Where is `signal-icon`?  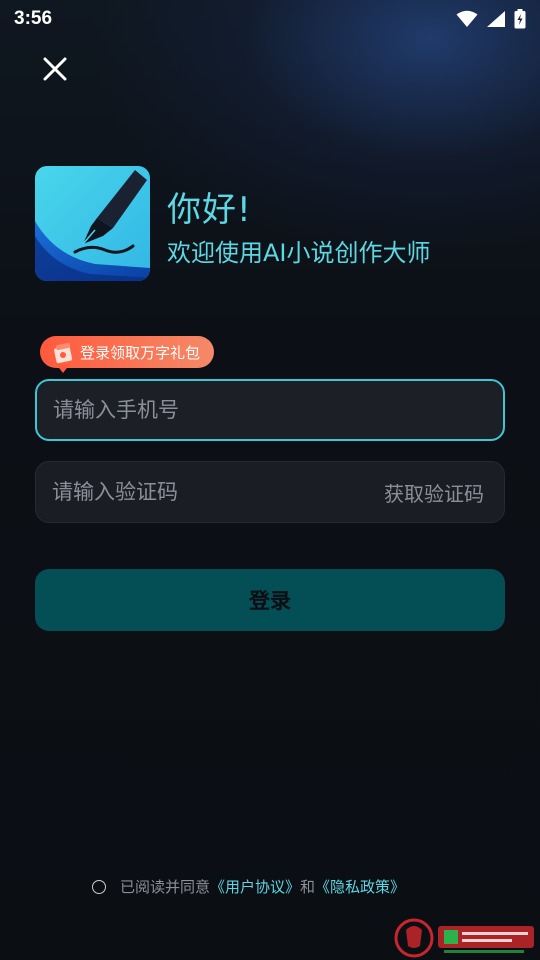
signal-icon is located at coordinates (496, 19).